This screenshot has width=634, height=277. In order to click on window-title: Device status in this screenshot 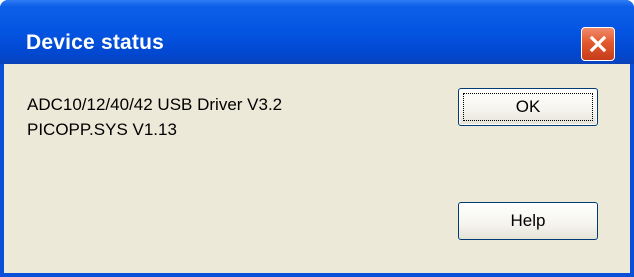, I will do `click(95, 42)`.